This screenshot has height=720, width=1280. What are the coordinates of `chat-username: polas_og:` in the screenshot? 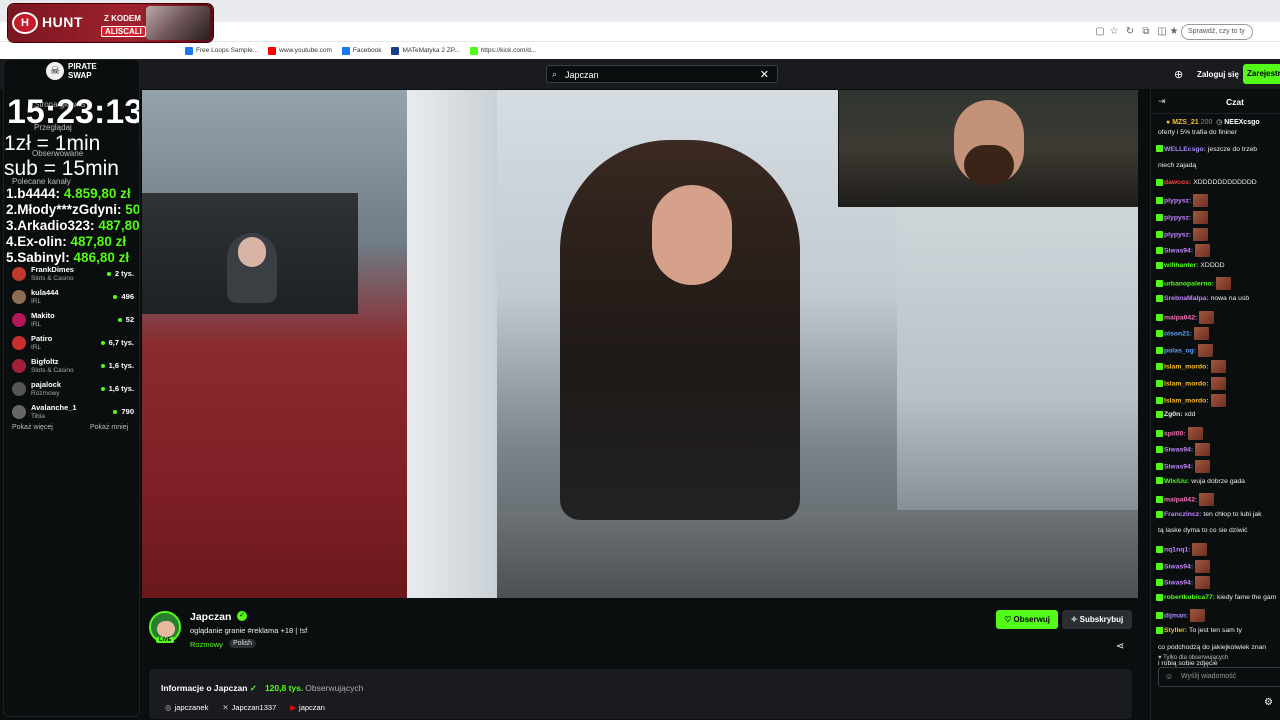 It's located at (1180, 350).